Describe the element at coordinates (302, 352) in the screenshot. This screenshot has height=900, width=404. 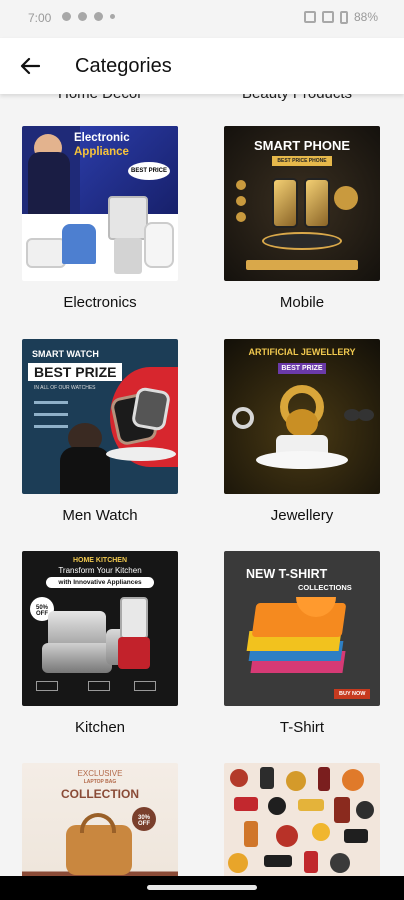
I see `banner-text: ARTIFICIAL JEWELLERY` at that location.